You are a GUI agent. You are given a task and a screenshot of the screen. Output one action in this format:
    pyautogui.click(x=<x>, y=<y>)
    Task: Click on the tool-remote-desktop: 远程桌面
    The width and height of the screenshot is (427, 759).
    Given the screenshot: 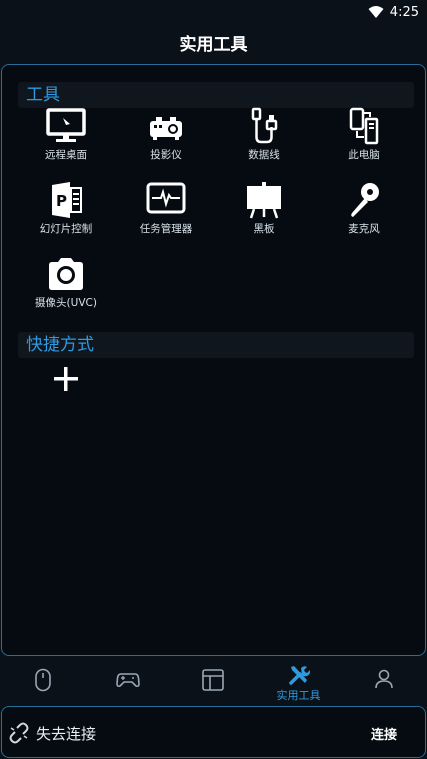 What is the action you would take?
    pyautogui.click(x=66, y=137)
    